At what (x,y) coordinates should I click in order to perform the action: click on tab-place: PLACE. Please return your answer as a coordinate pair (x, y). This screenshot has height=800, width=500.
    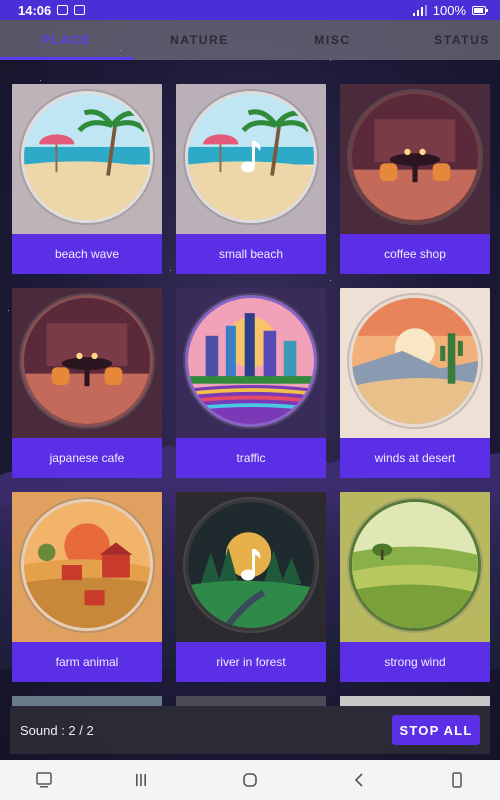
    Looking at the image, I should click on (66, 40).